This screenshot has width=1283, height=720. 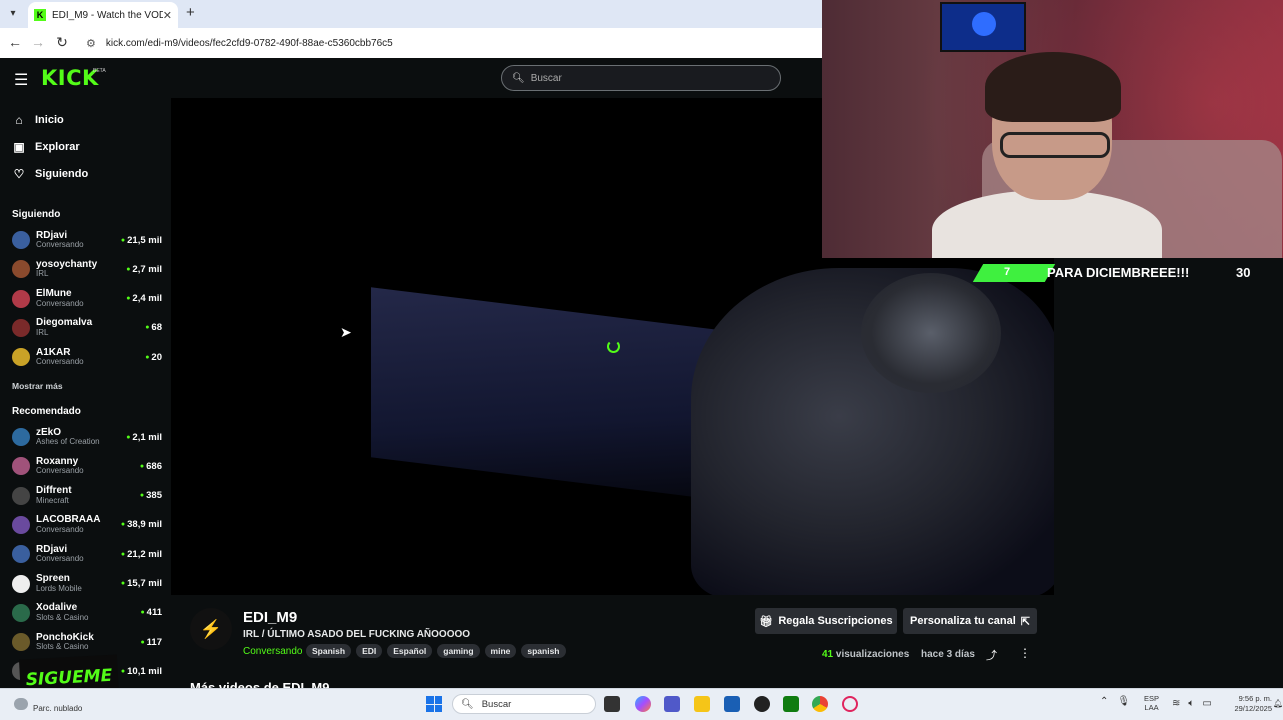 I want to click on sidebar-channel: PonchoKickSlots & Casino117, so click(x=87, y=642).